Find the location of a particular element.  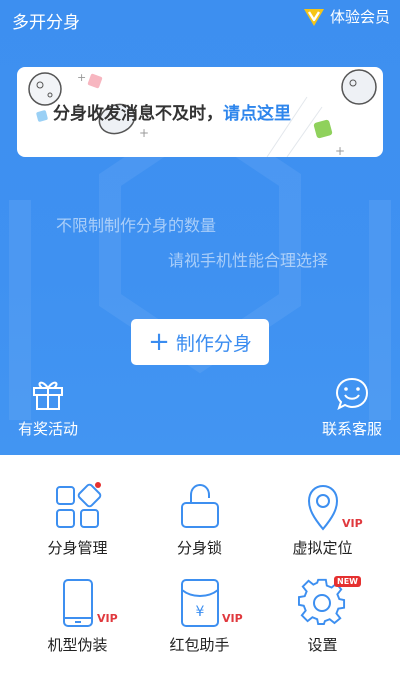

red-packet-icon: ¥ is located at coordinates (199, 603).